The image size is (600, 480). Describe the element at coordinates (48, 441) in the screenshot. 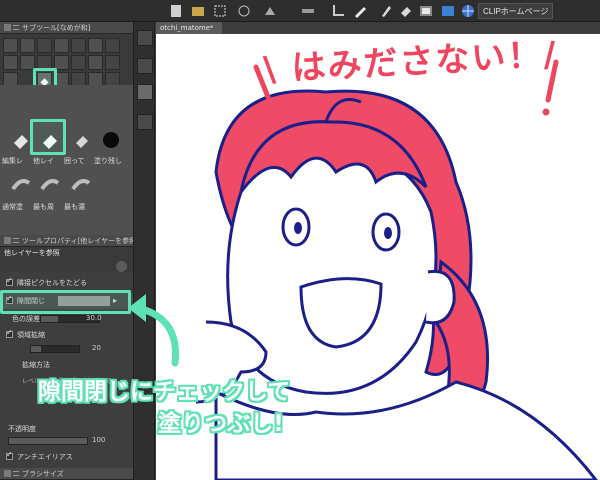

I see `opacity-slider` at that location.